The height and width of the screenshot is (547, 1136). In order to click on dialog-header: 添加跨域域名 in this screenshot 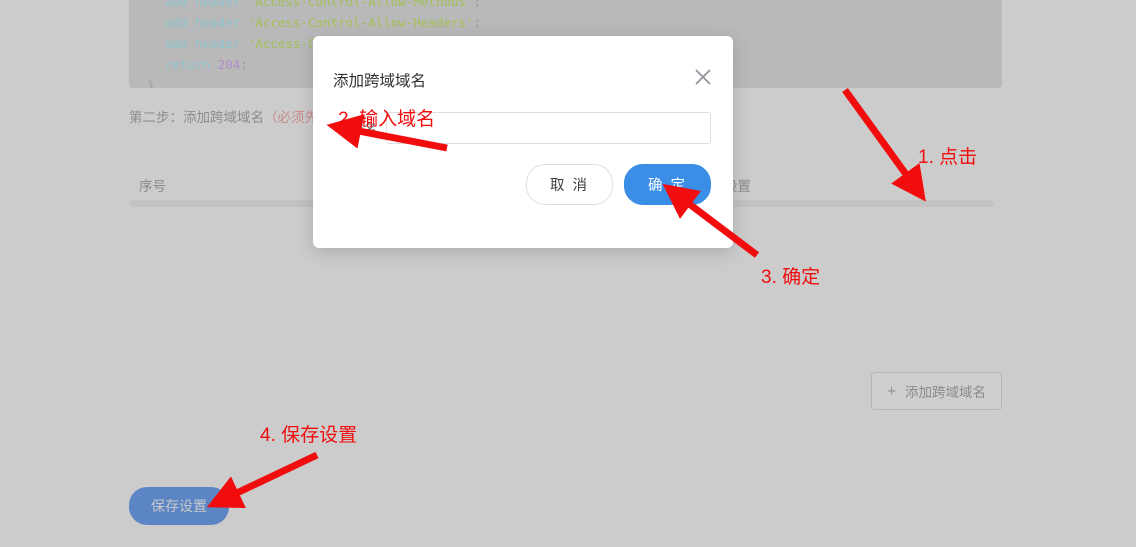, I will do `click(523, 63)`.